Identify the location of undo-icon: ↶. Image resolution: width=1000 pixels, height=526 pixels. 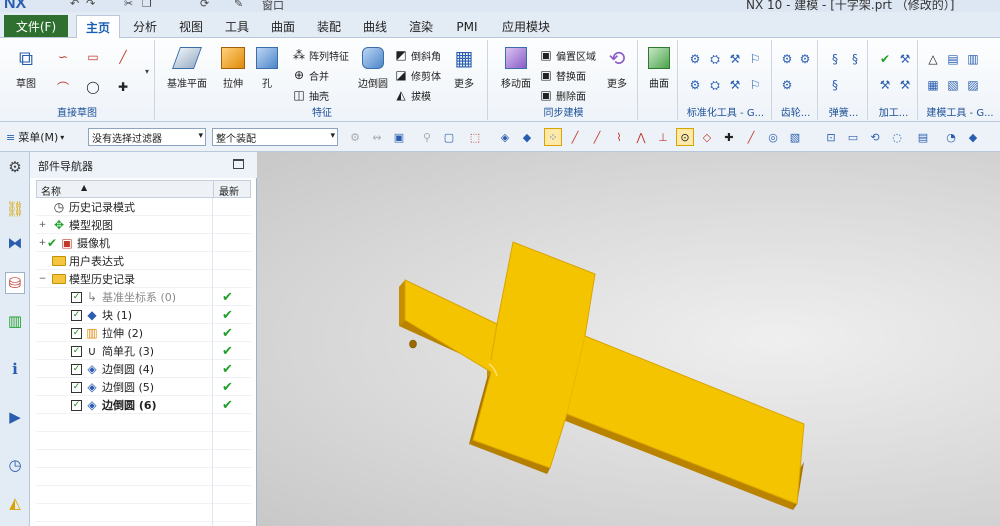
(74, 5).